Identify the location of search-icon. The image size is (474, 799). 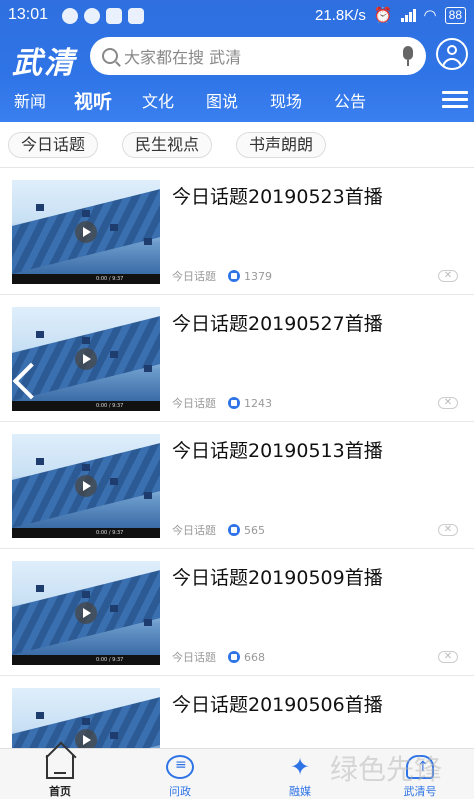
(110, 56).